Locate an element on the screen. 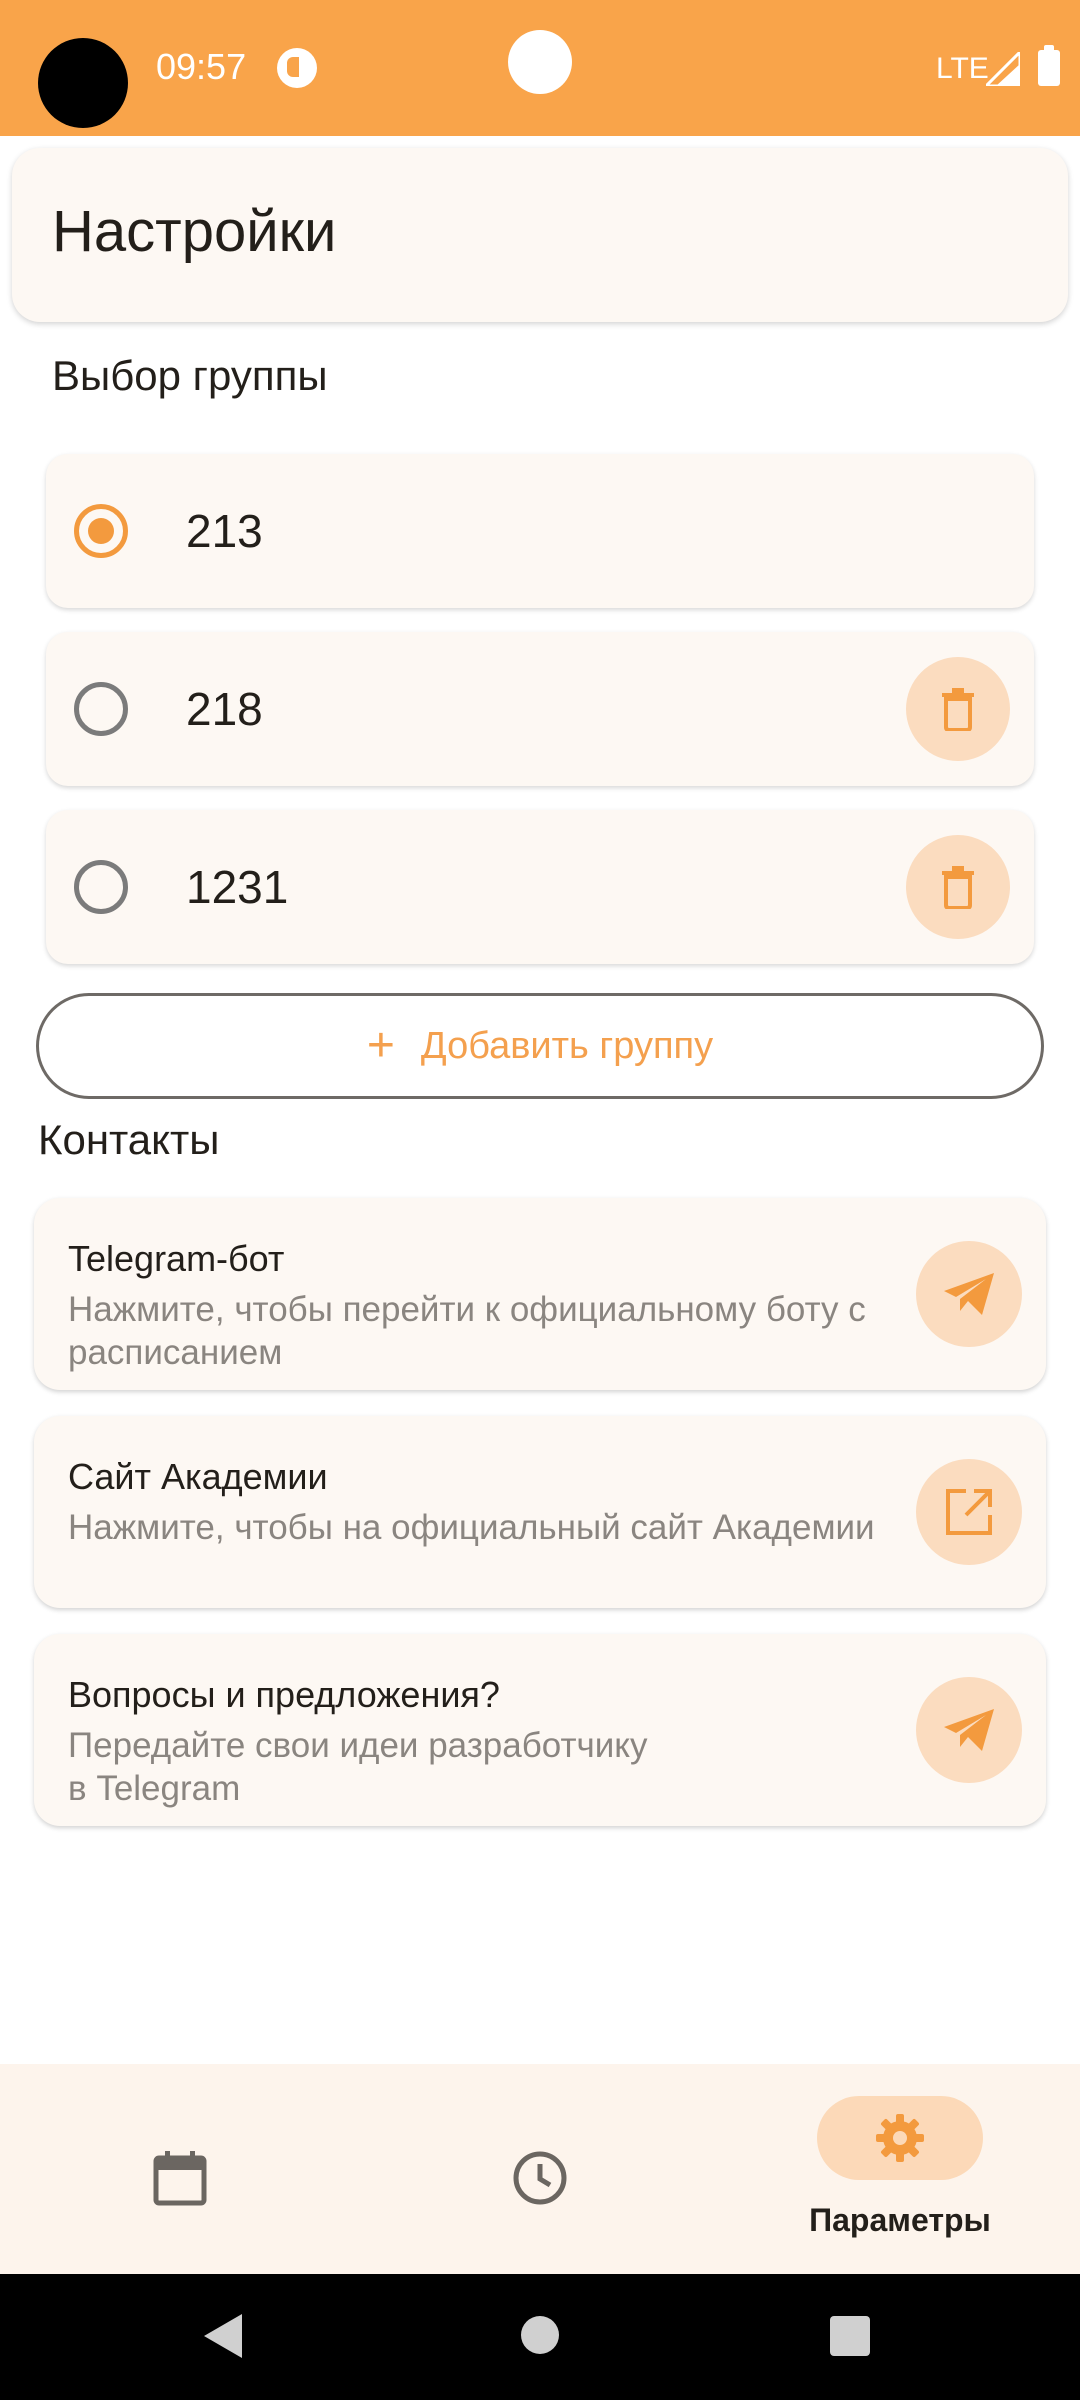  battery-icon is located at coordinates (1049, 65).